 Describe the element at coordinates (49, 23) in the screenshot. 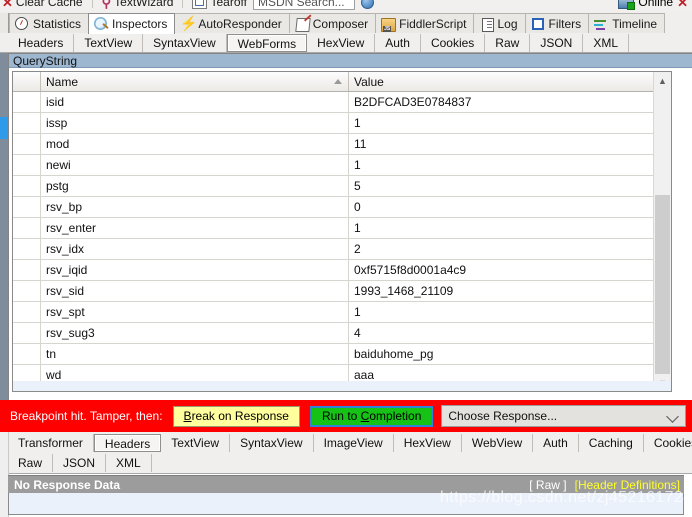

I see `tab-statistics: Statistics` at that location.